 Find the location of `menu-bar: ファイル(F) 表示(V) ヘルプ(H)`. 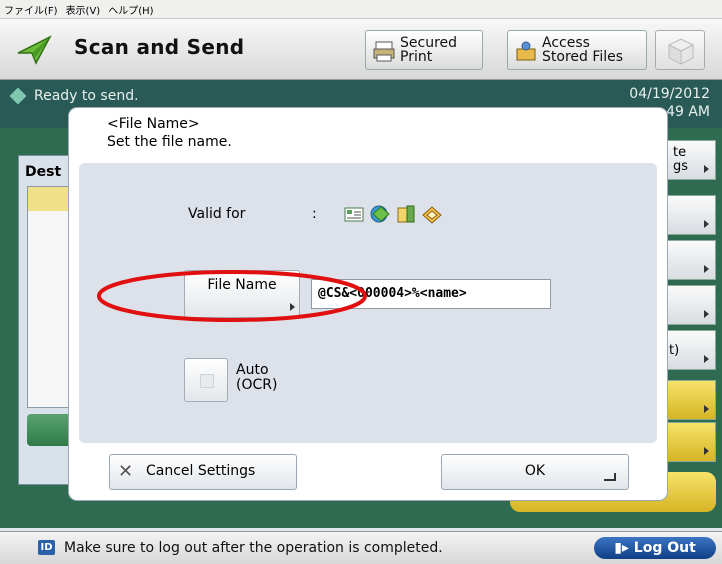

menu-bar: ファイル(F) 表示(V) ヘルプ(H) is located at coordinates (361, 9).